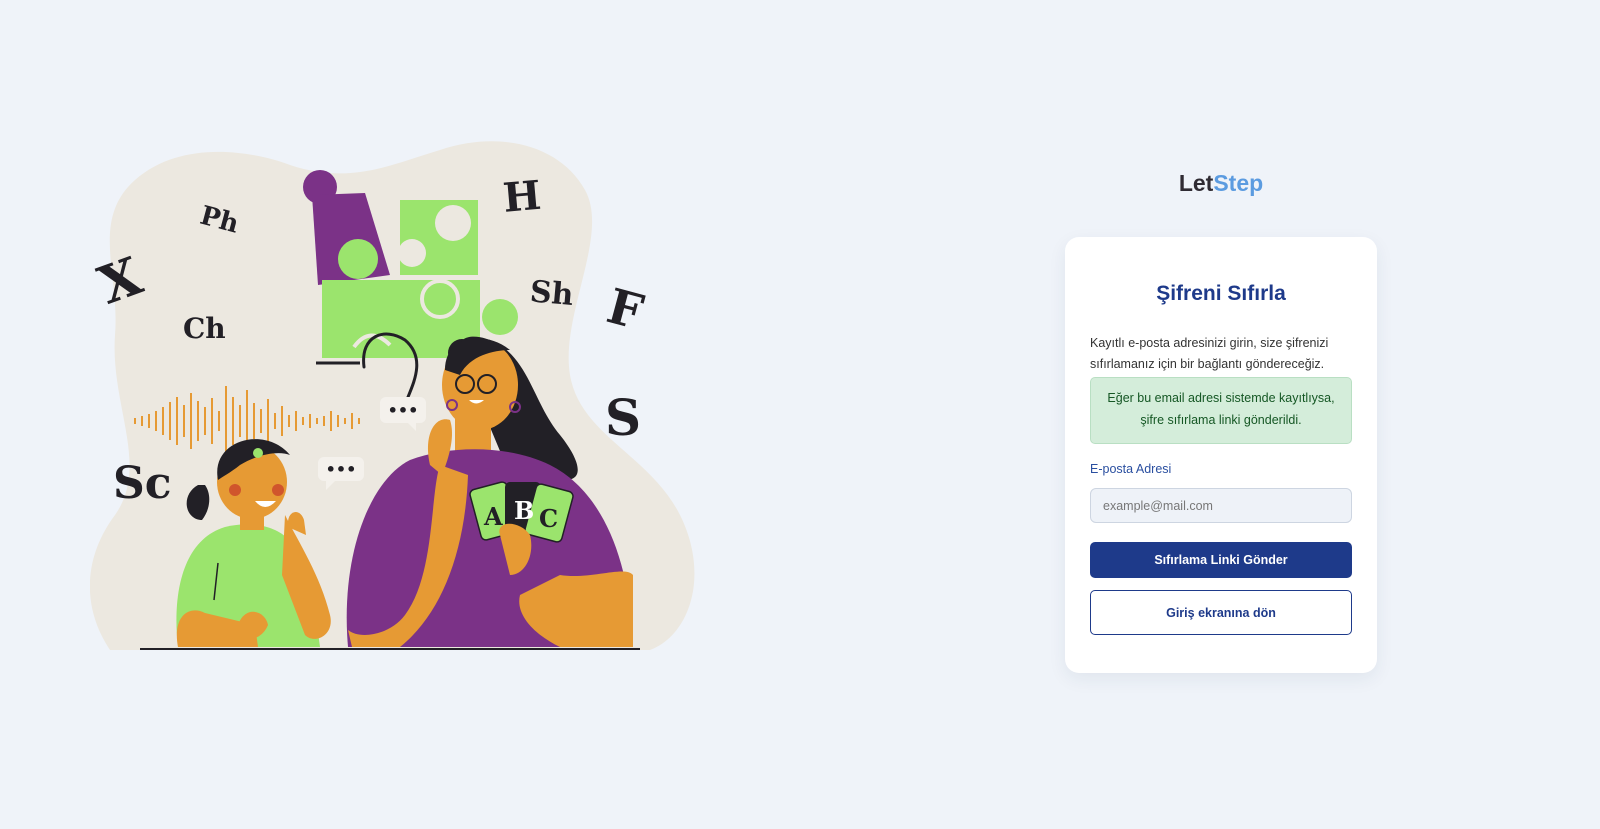  I want to click on back-to-login-button: Giriş ekranına dön, so click(1221, 612).